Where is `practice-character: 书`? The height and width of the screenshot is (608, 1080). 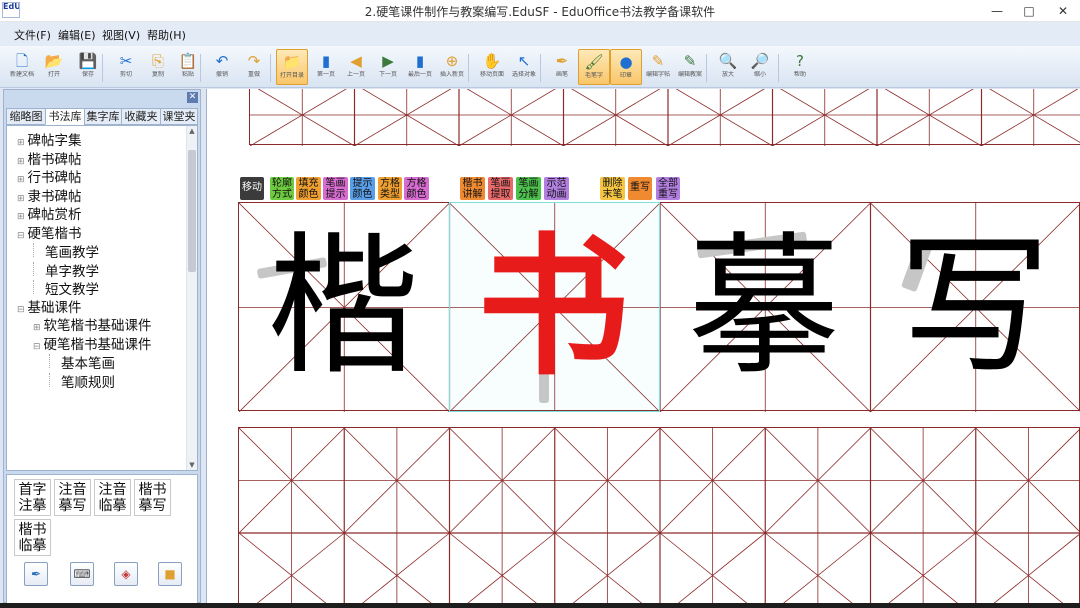 practice-character: 书 is located at coordinates (554, 307).